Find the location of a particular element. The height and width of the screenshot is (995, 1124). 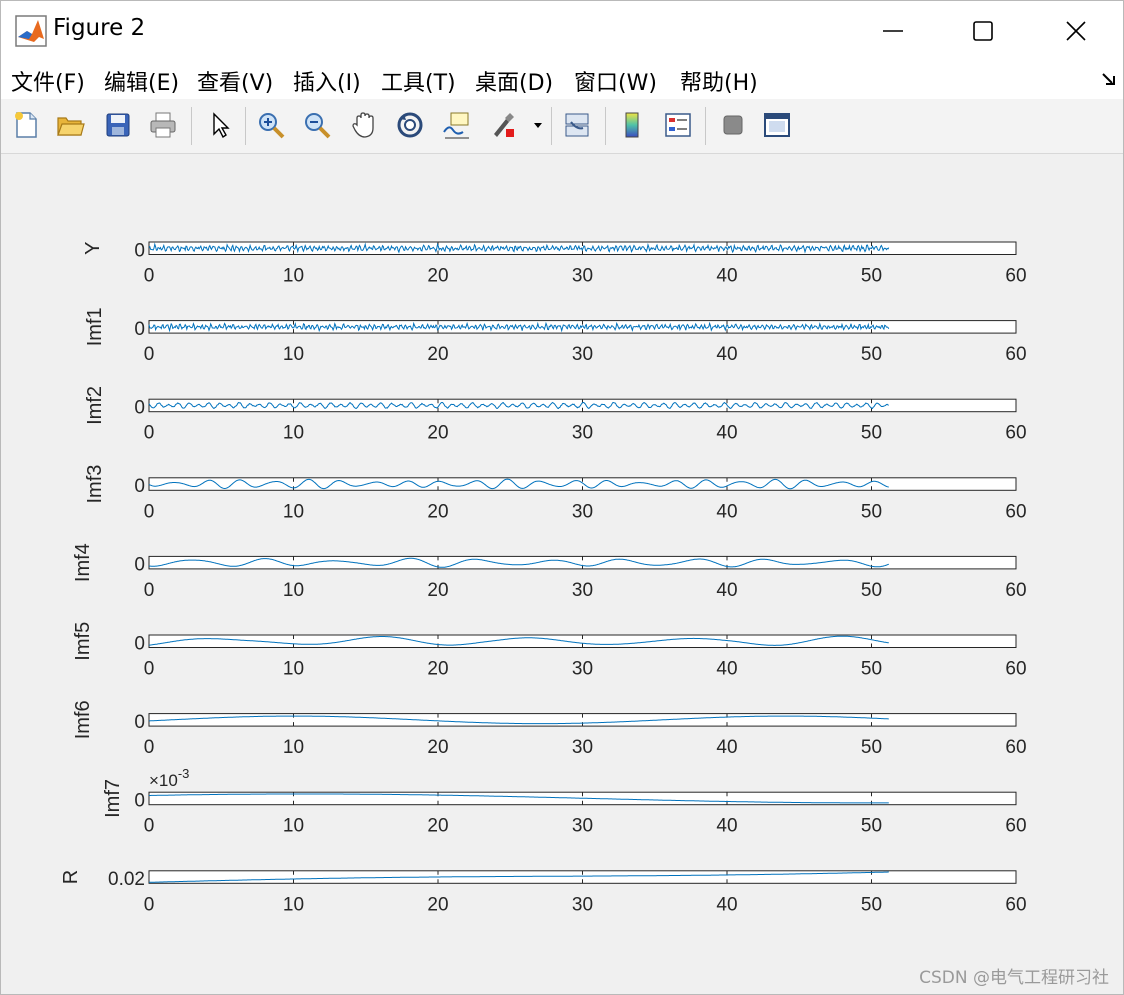

print-icon is located at coordinates (163, 125).